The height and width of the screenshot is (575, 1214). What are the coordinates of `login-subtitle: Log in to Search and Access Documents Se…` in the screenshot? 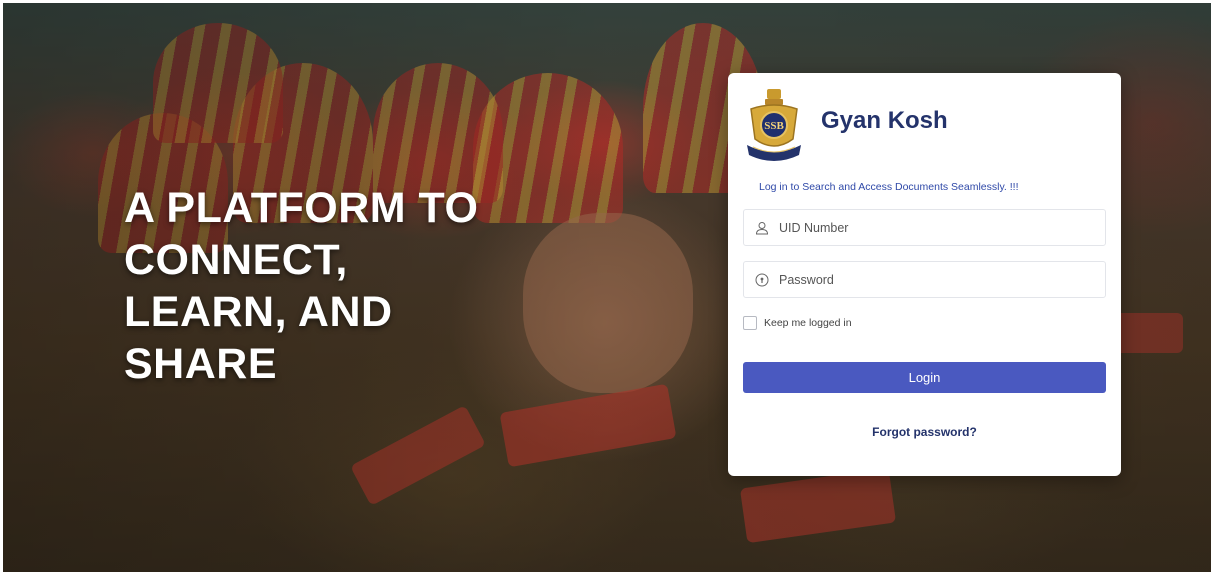 It's located at (889, 187).